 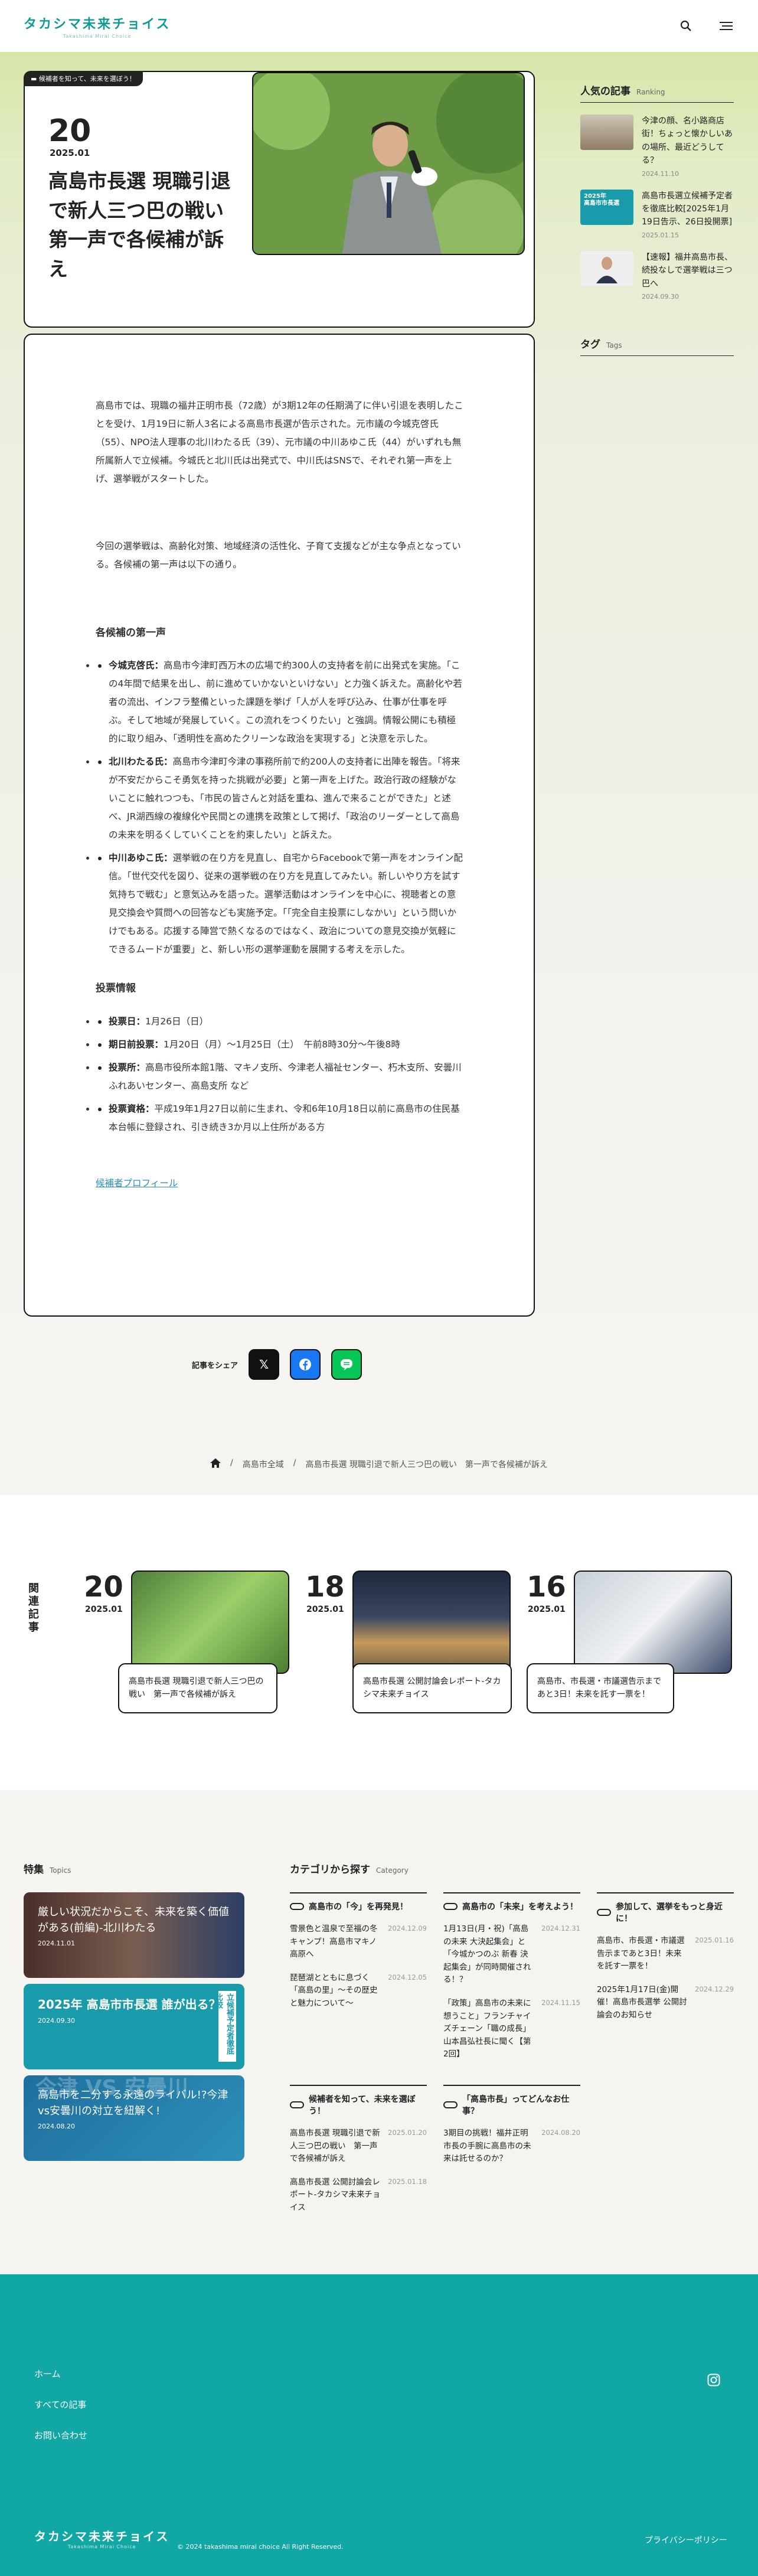 What do you see at coordinates (660, 173) in the screenshot?
I see `ranking-date: 2024.11.10` at bounding box center [660, 173].